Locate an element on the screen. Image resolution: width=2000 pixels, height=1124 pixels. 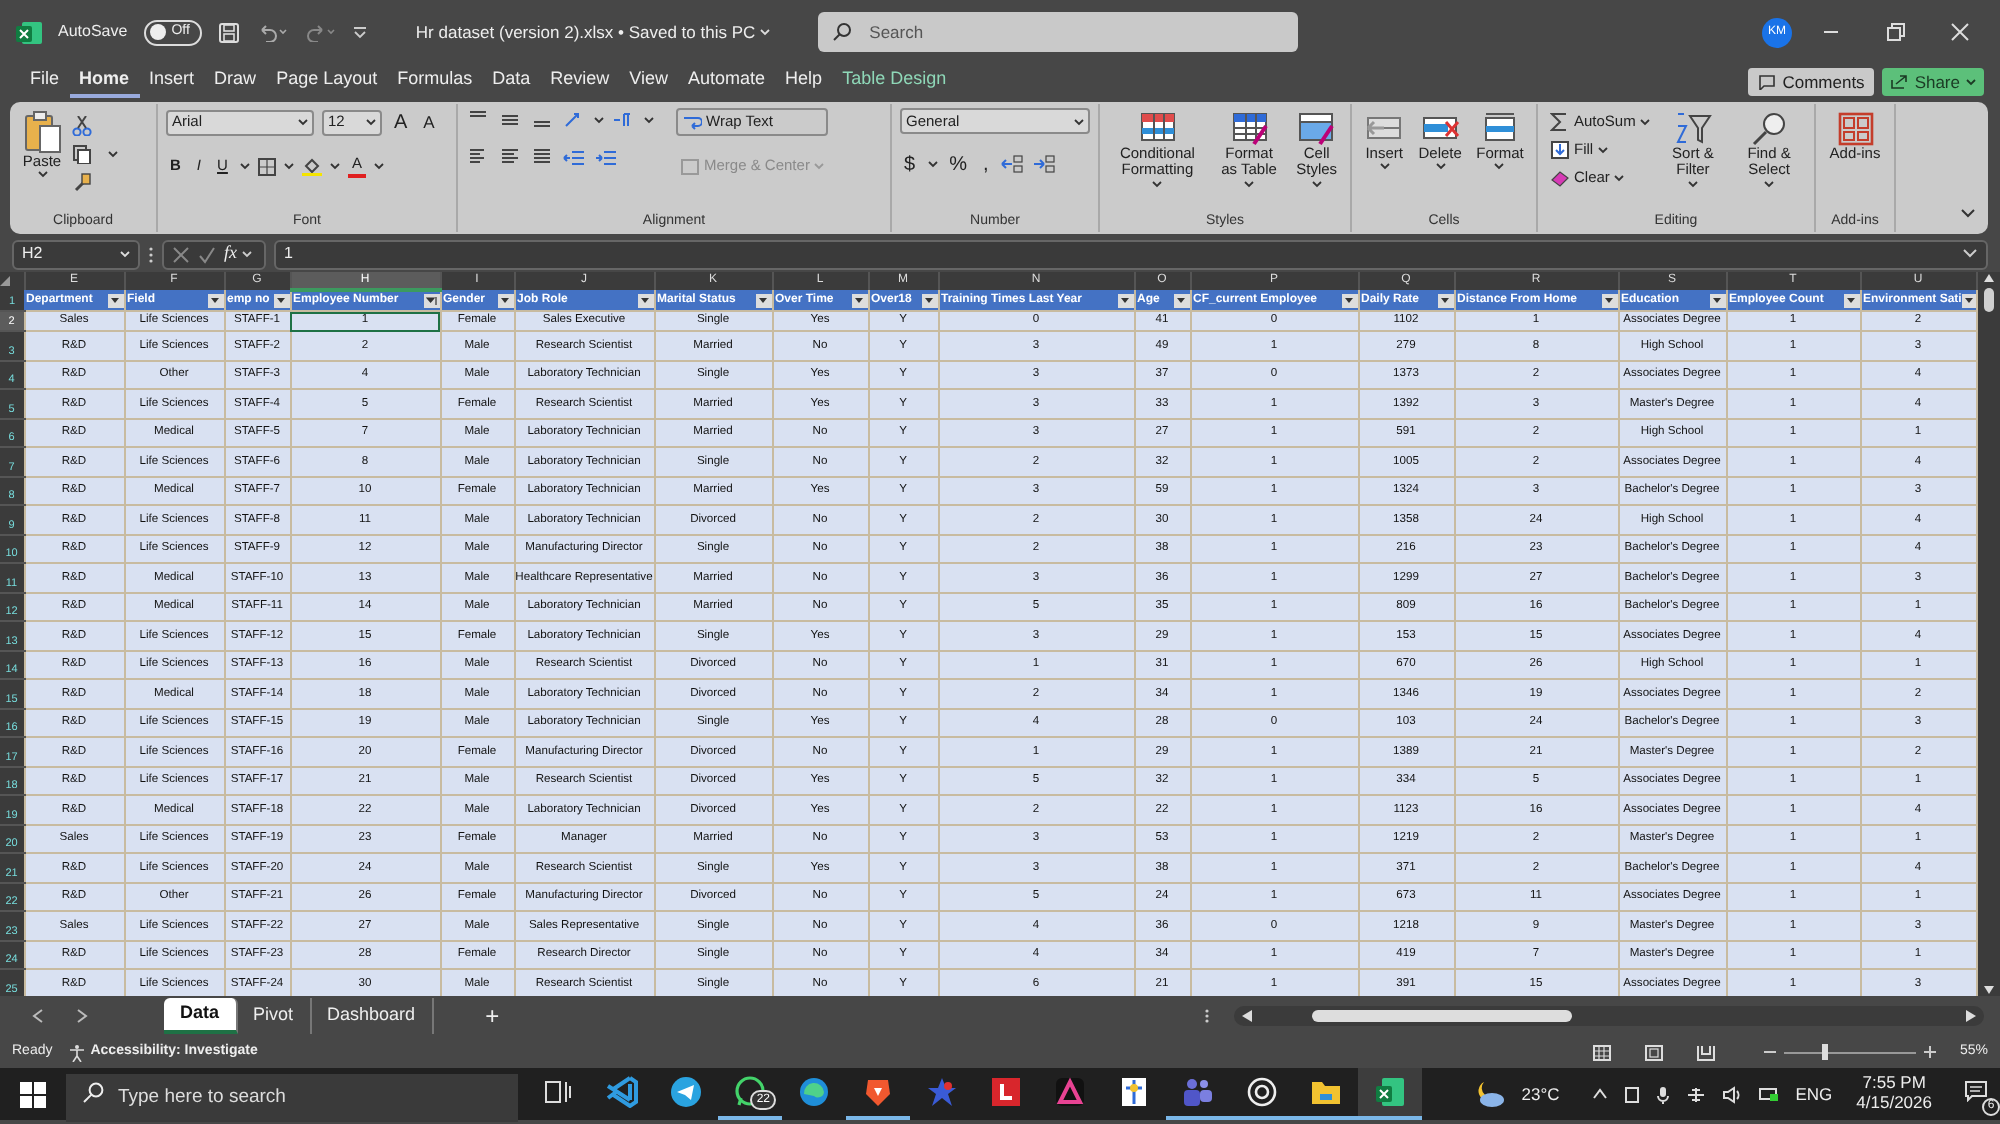
language-indicator: ENG is located at coordinates (1814, 1094).